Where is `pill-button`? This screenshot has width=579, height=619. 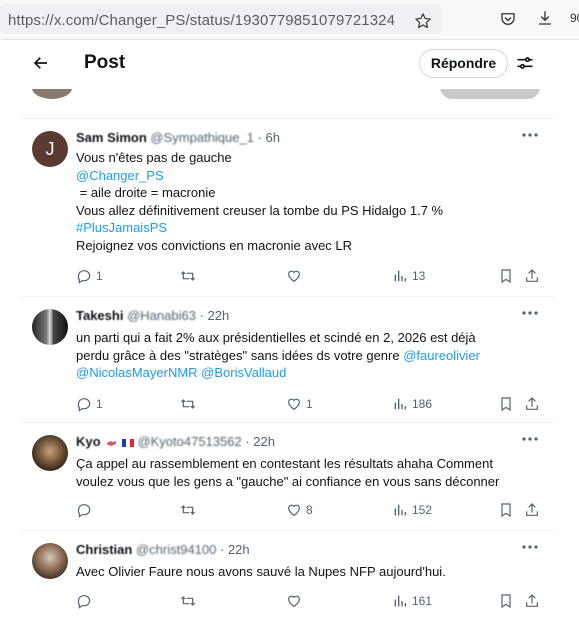 pill-button is located at coordinates (490, 94).